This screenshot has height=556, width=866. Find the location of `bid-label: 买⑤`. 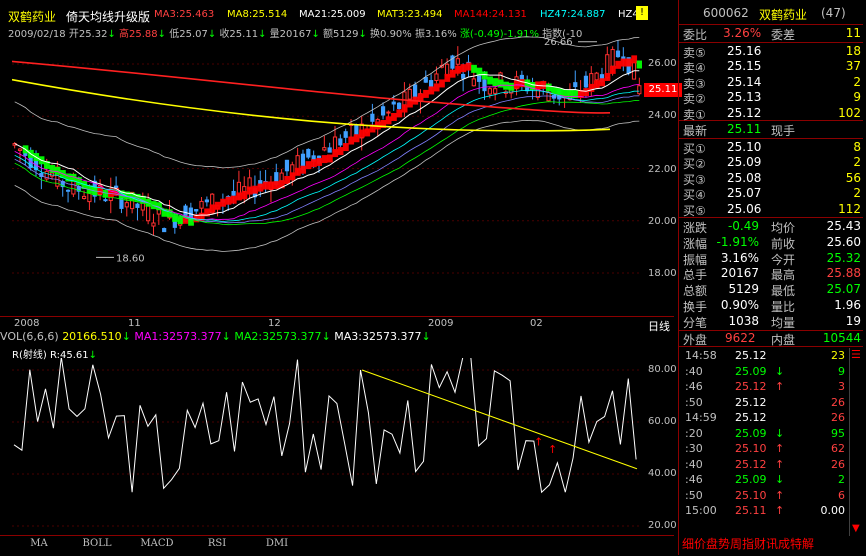

bid-label: 买⑤ is located at coordinates (694, 210).